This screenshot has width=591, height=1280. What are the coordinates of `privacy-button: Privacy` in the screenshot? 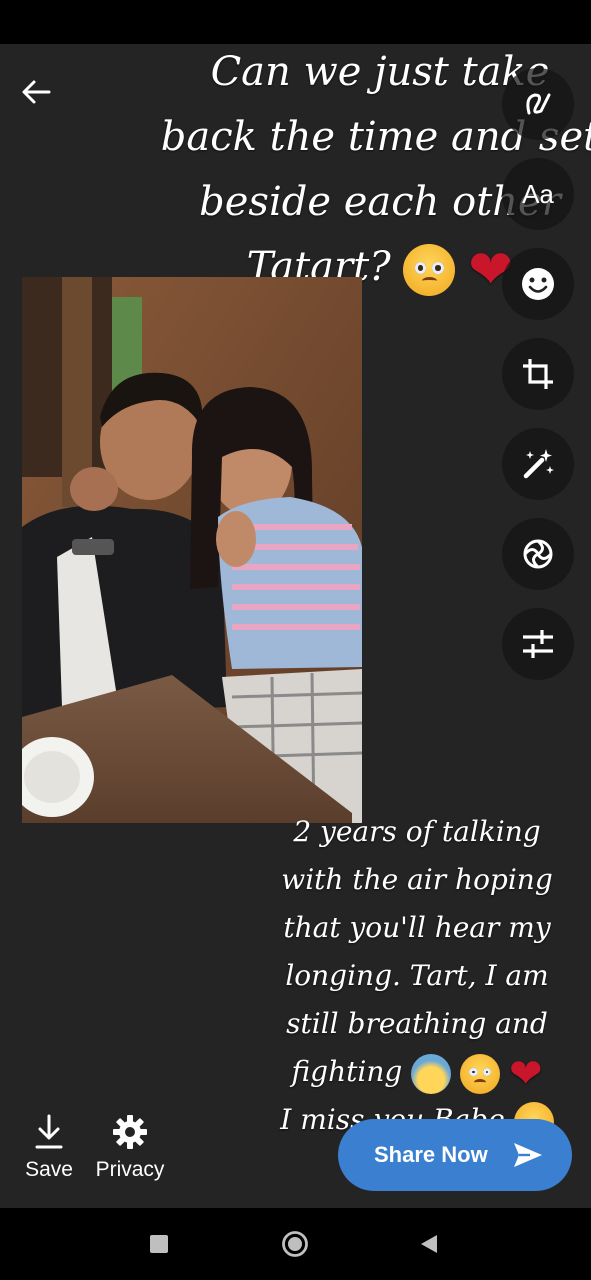 It's located at (130, 1148).